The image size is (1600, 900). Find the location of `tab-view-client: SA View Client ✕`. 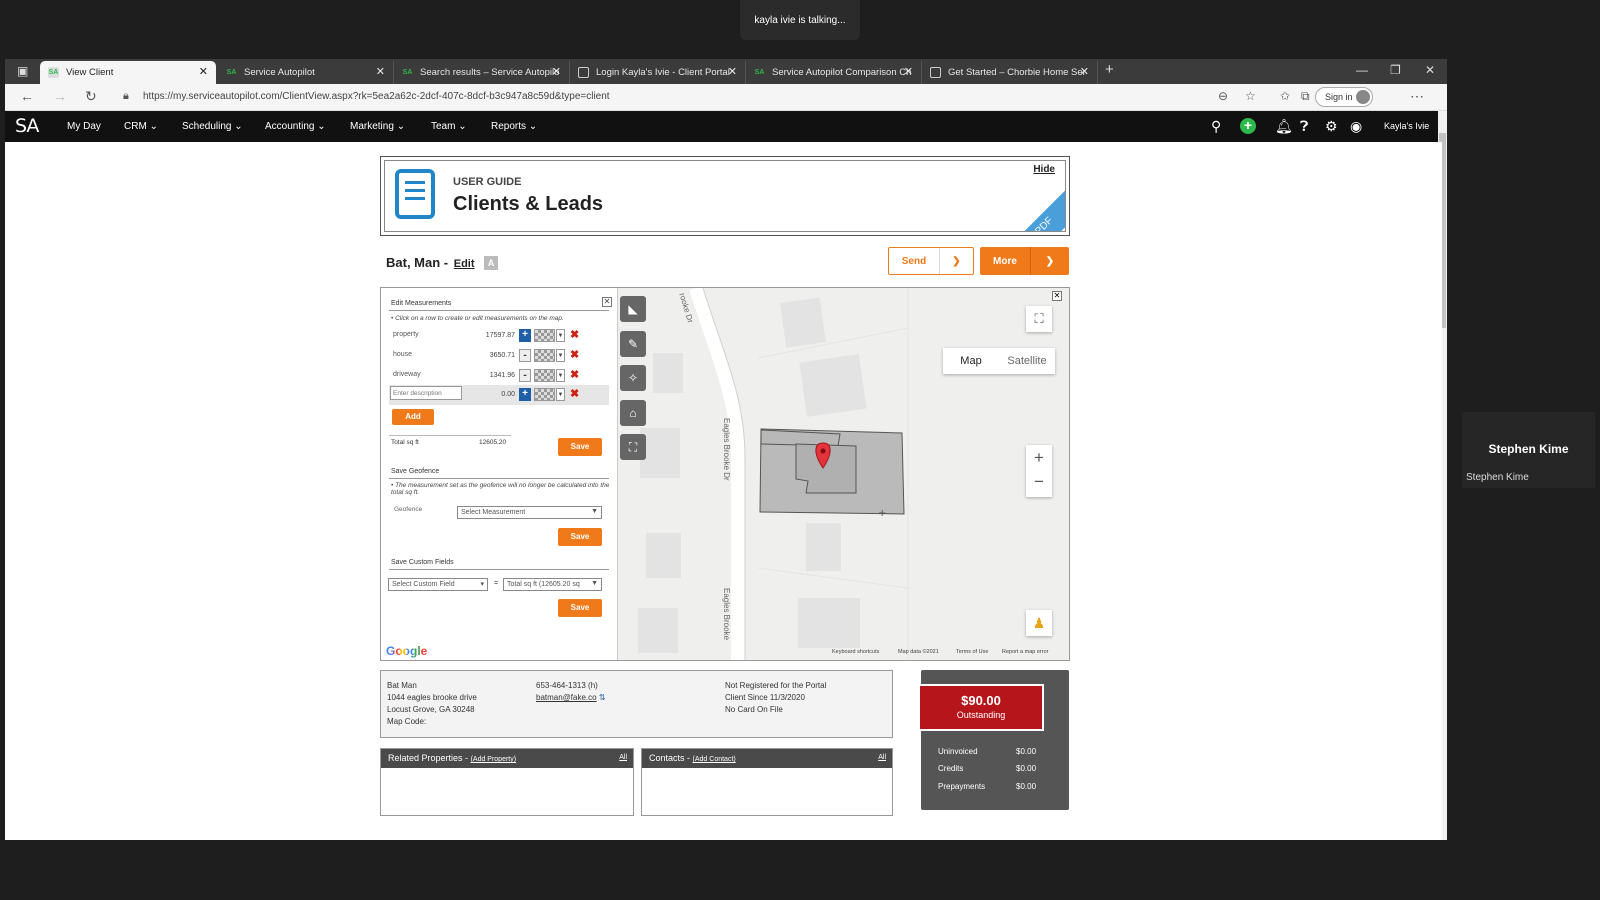

tab-view-client: SA View Client ✕ is located at coordinates (128, 72).